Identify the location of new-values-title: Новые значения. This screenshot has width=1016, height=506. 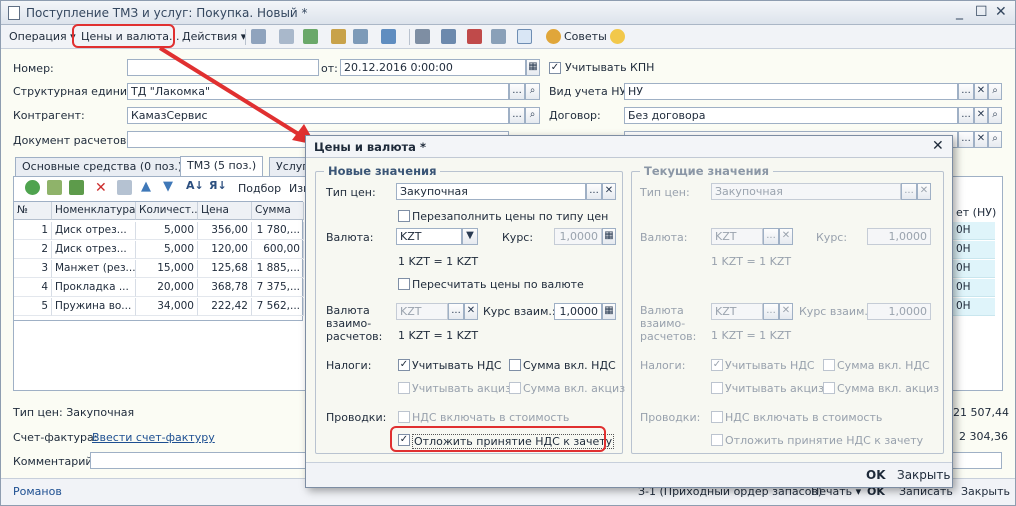
(382, 171).